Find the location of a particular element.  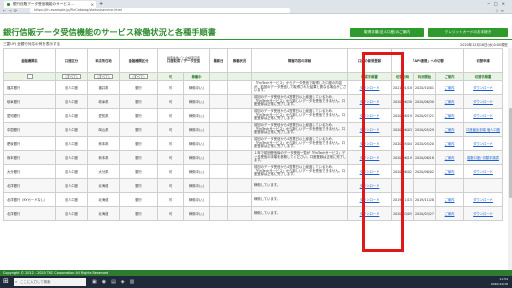

type-filter-select: (すべて) is located at coordinates (71, 76).